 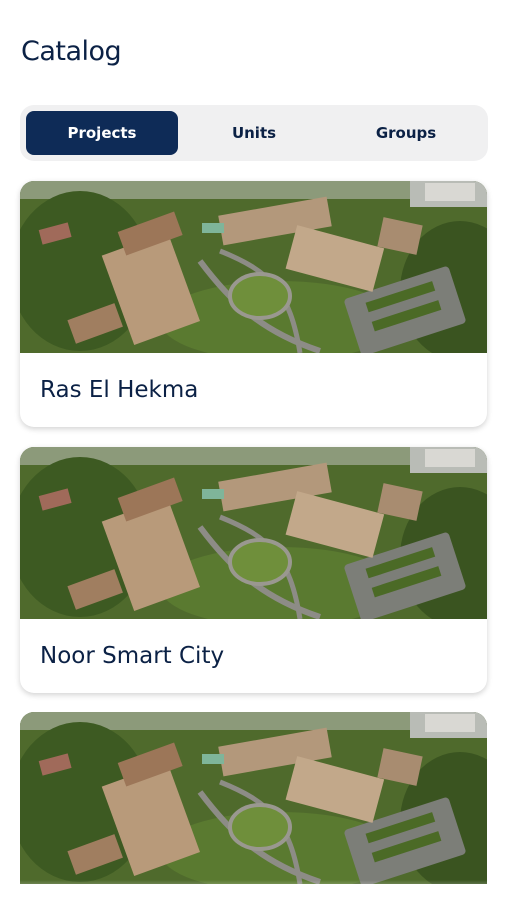 I want to click on scroll-fade, so click(x=253, y=890).